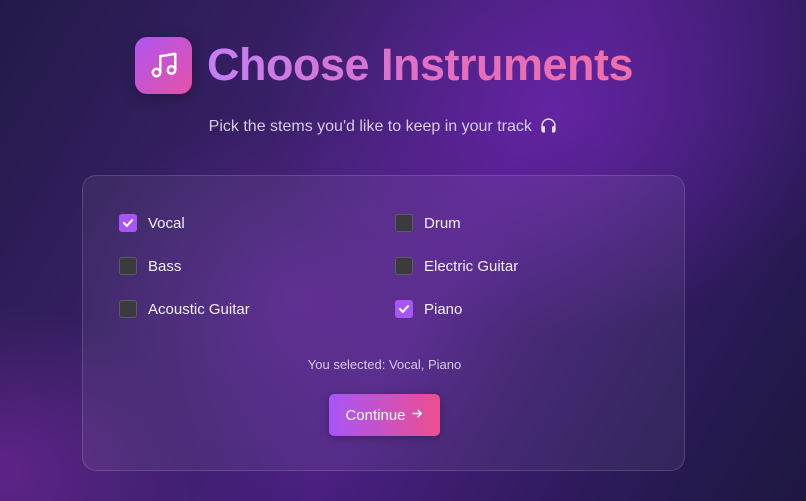  I want to click on page-title: Choose Instruments, so click(420, 65).